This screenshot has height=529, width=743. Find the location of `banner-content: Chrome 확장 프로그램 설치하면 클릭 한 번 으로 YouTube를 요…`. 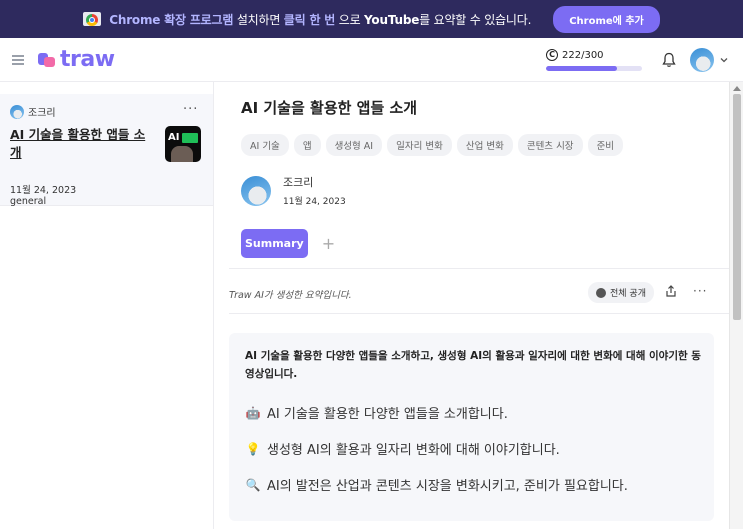

banner-content: Chrome 확장 프로그램 설치하면 클릭 한 번 으로 YouTube를 요… is located at coordinates (371, 19).